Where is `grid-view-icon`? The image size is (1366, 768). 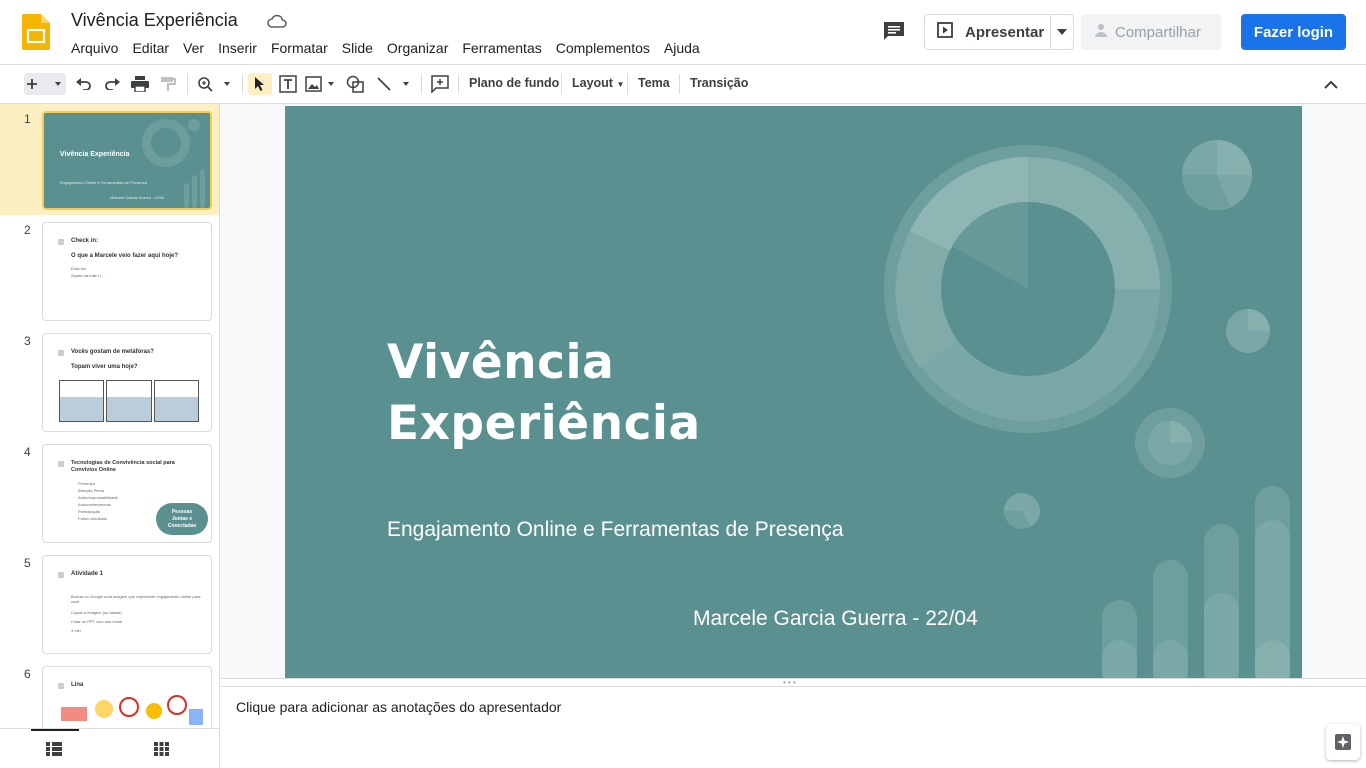
grid-view-icon is located at coordinates (161, 751).